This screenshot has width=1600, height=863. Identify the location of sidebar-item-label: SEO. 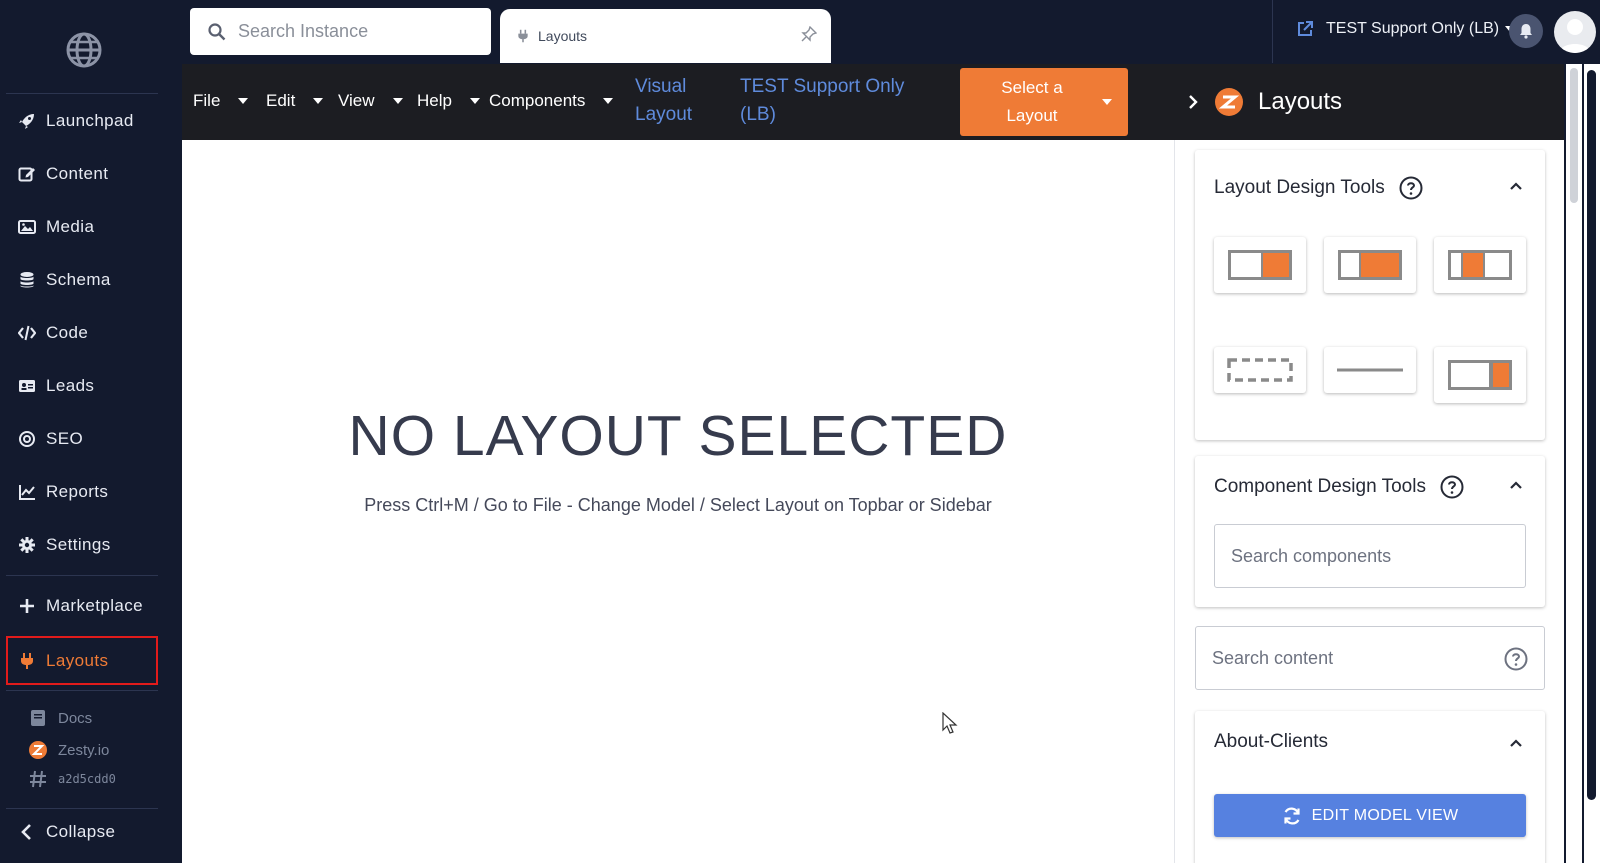
(65, 438).